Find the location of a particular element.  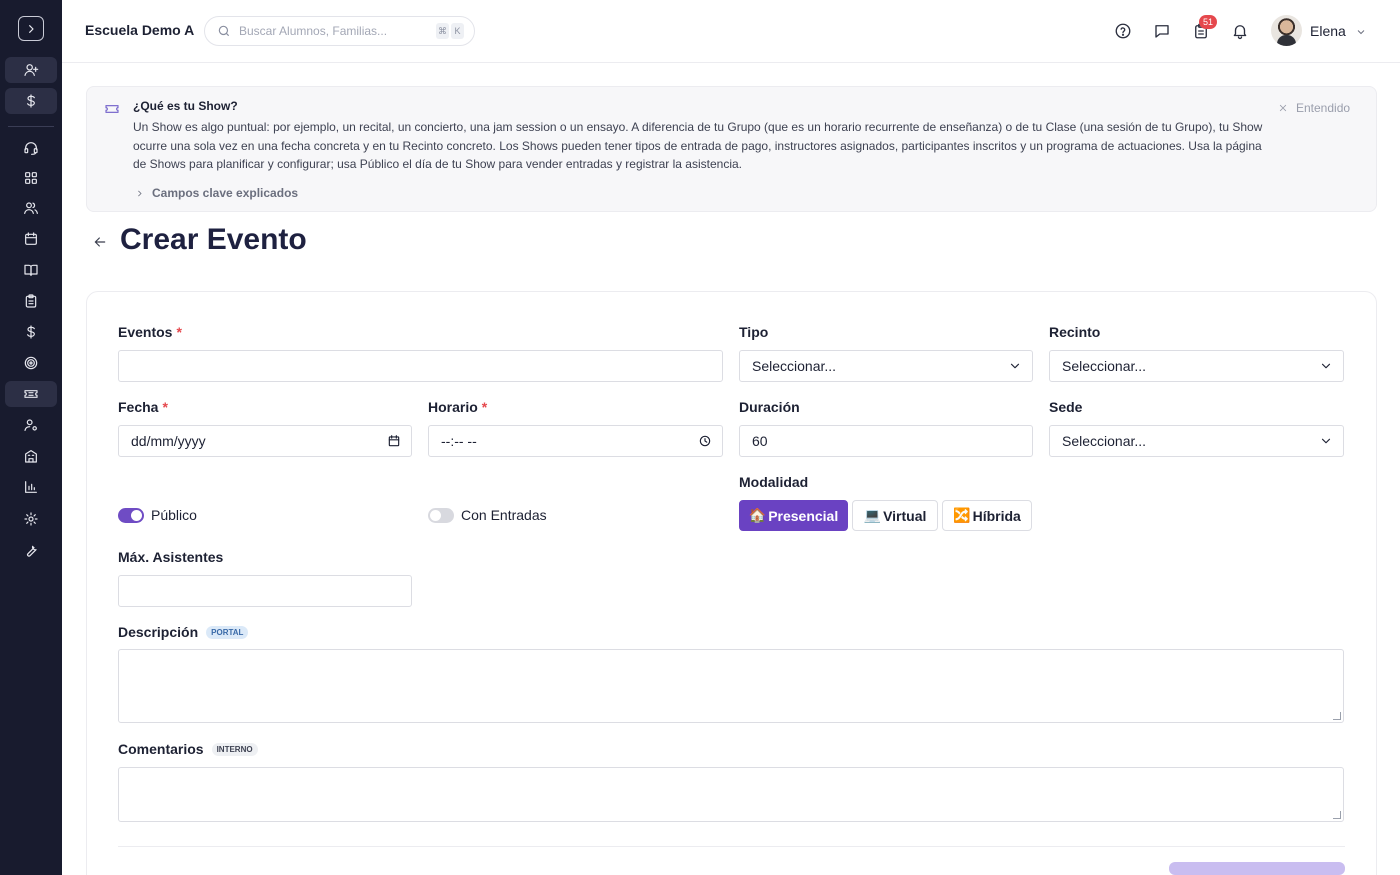

back-button is located at coordinates (101, 242).